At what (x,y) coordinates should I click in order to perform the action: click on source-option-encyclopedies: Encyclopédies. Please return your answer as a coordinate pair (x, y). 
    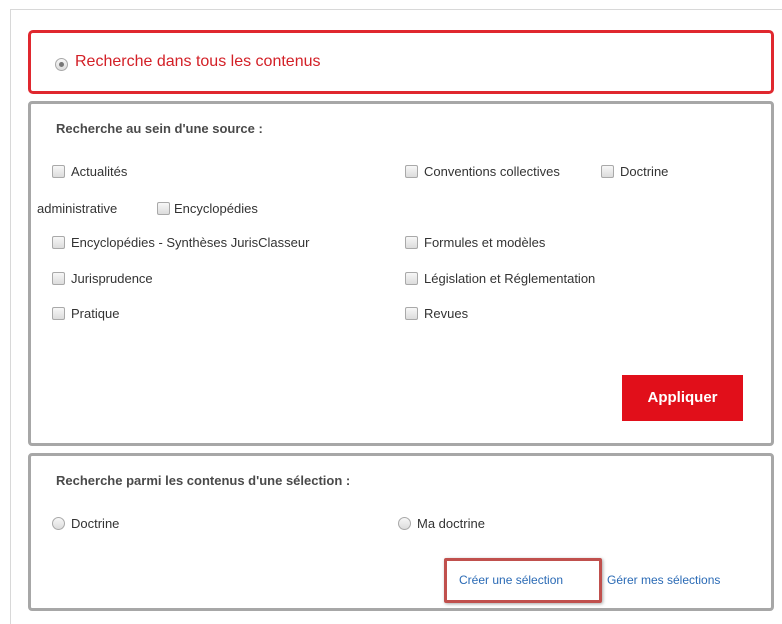
    Looking at the image, I should click on (207, 208).